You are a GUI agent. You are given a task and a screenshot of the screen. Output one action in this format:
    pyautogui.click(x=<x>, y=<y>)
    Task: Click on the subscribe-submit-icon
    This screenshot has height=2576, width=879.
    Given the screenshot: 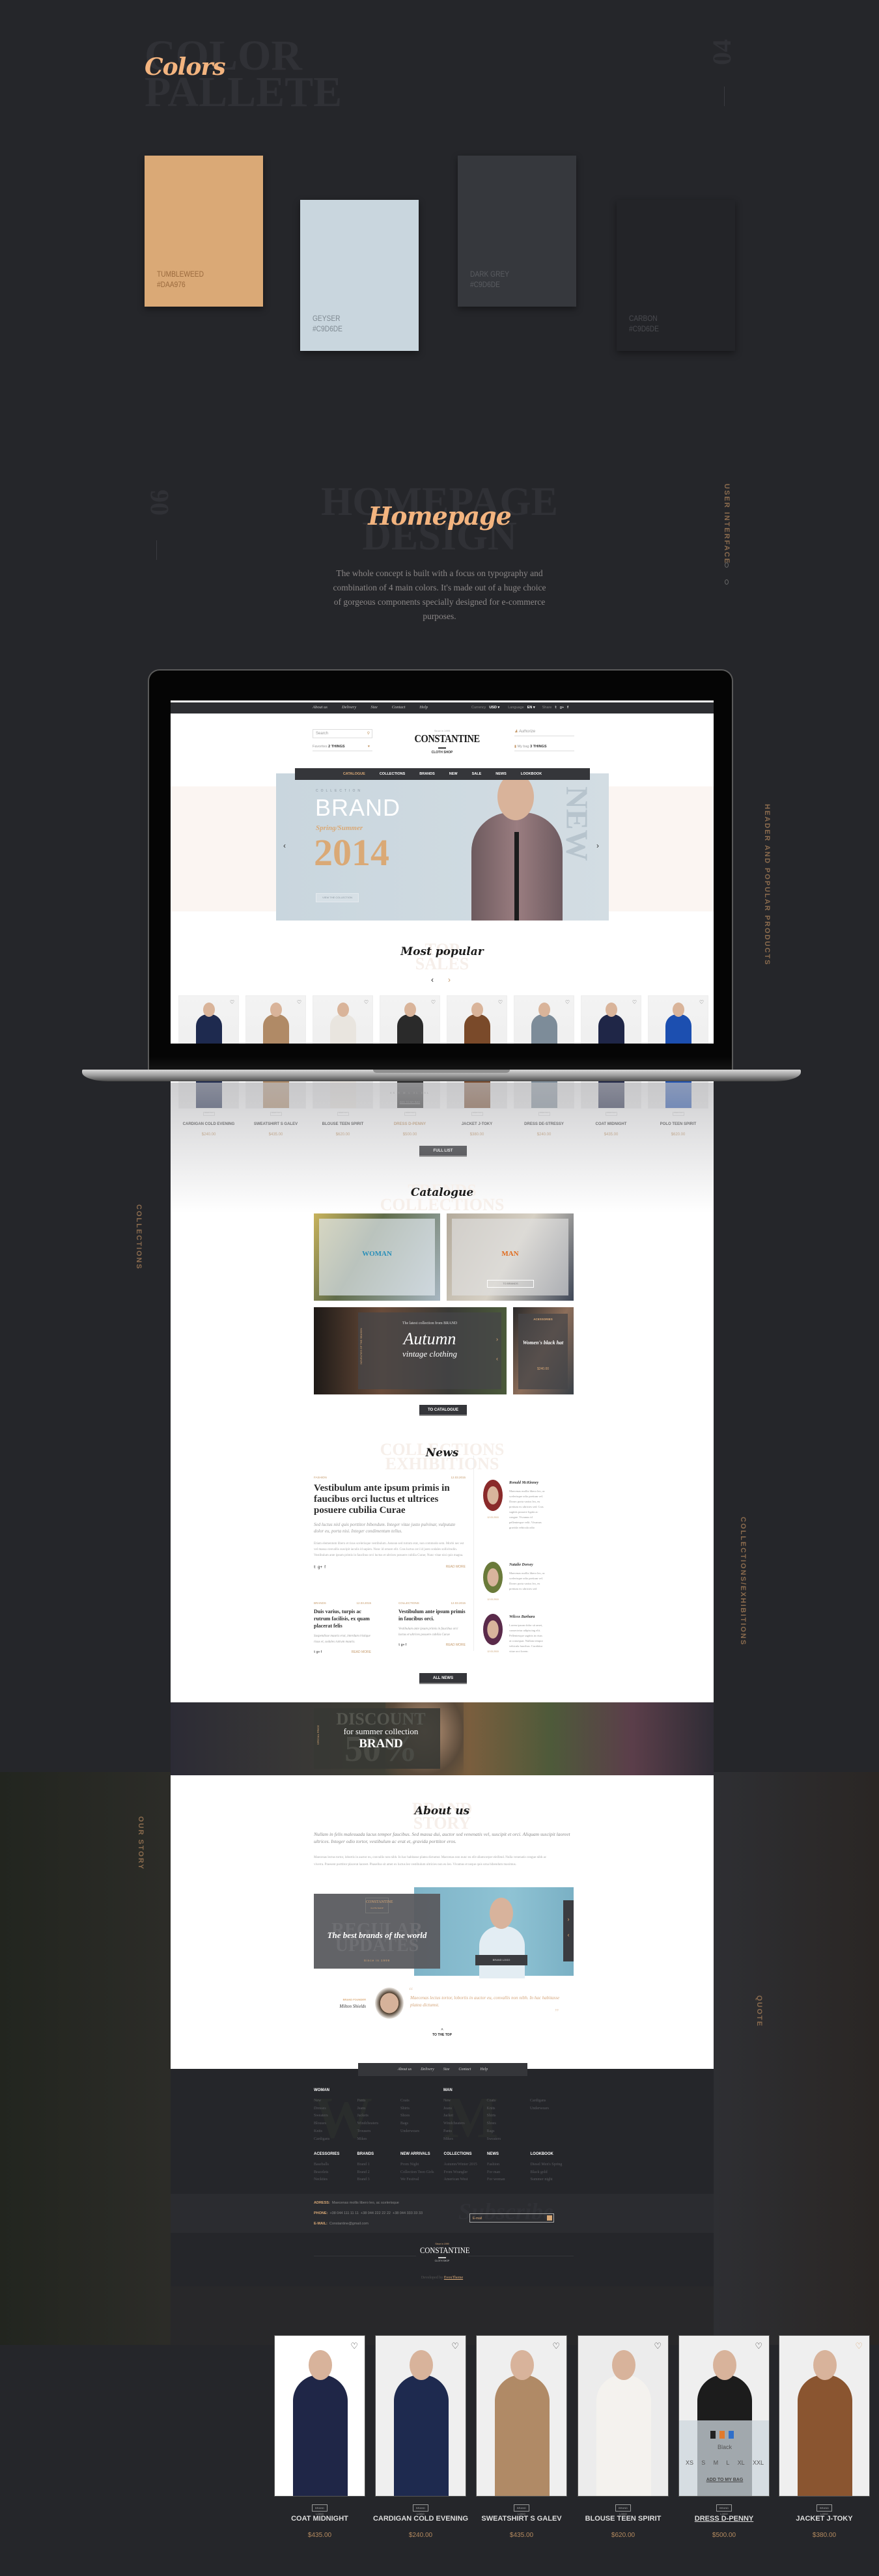 What is the action you would take?
    pyautogui.click(x=549, y=2218)
    